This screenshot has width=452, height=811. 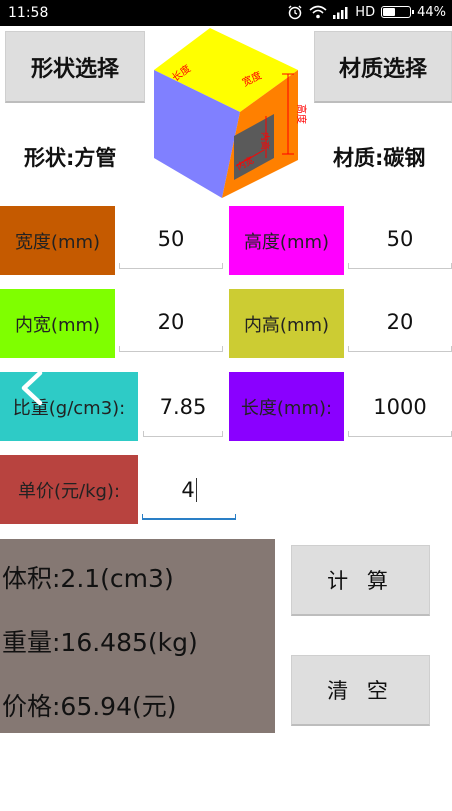 What do you see at coordinates (383, 67) in the screenshot?
I see `material-select-button: 材质选择` at bounding box center [383, 67].